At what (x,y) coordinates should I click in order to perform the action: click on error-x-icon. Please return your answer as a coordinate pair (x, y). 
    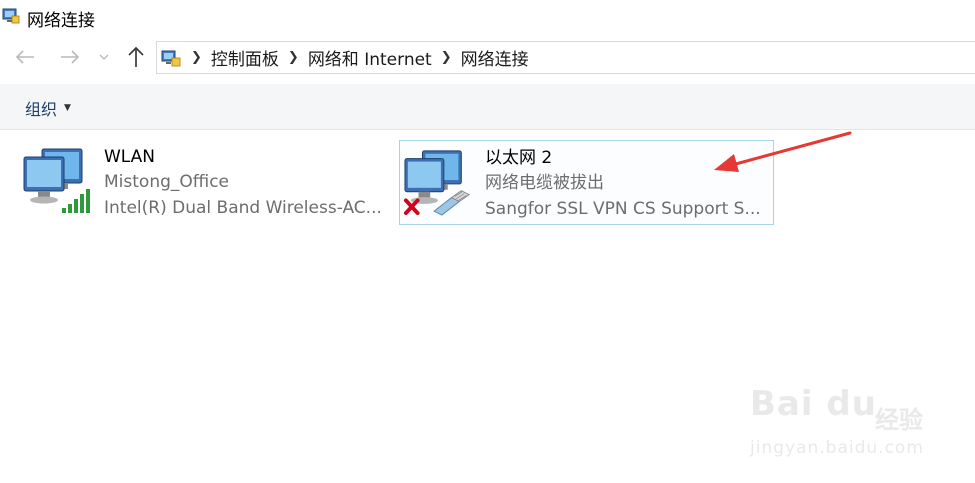
    Looking at the image, I should click on (411, 207).